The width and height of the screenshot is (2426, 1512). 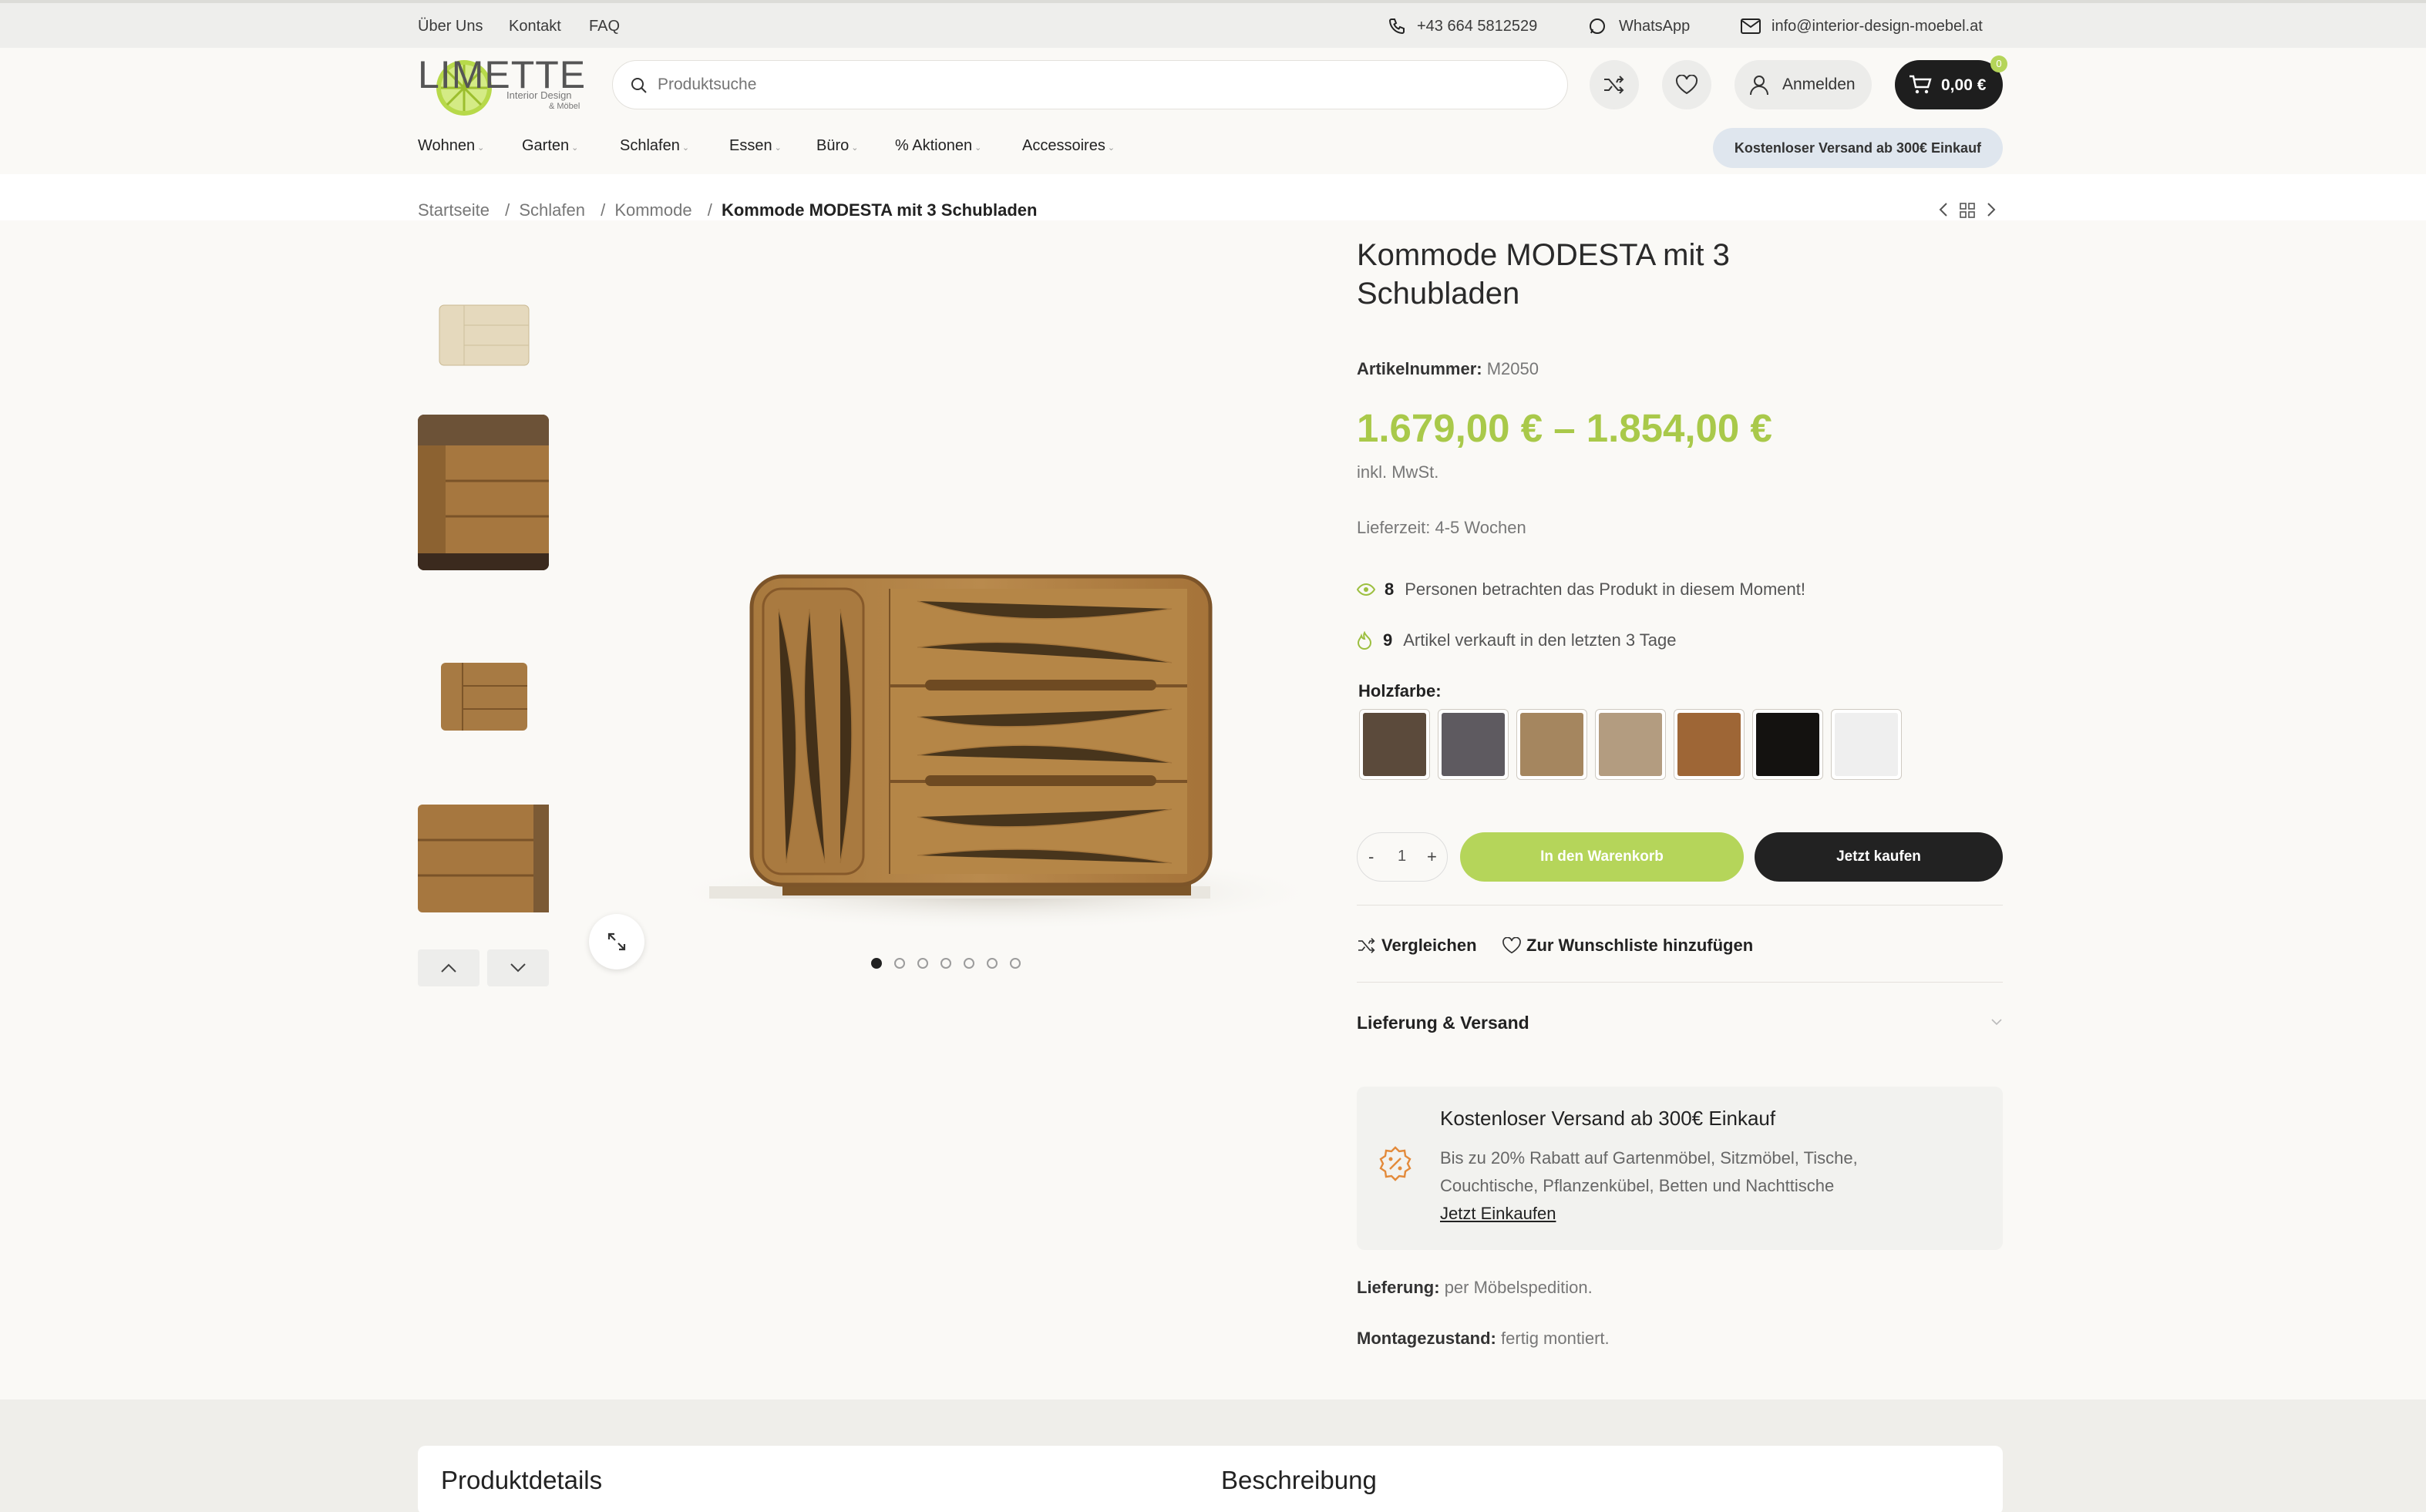 I want to click on add-to-wishlist-link: Zur Wunschliste hinzufügen, so click(x=1627, y=946).